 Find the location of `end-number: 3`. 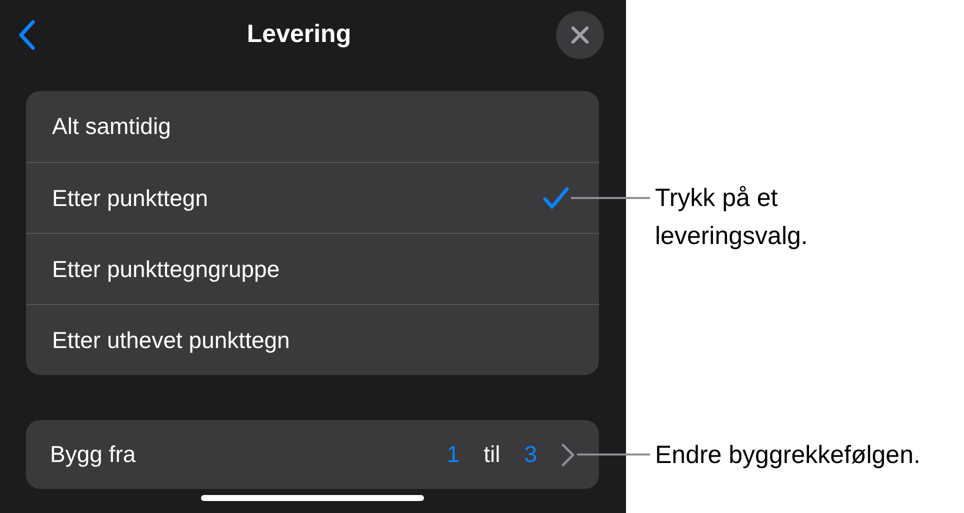

end-number: 3 is located at coordinates (530, 455).